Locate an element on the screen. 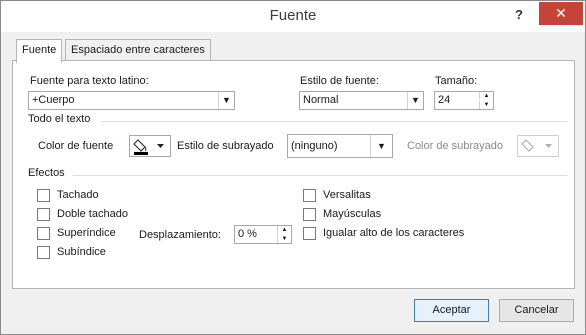 This screenshot has width=586, height=335. font-size-value: 24 is located at coordinates (444, 100).